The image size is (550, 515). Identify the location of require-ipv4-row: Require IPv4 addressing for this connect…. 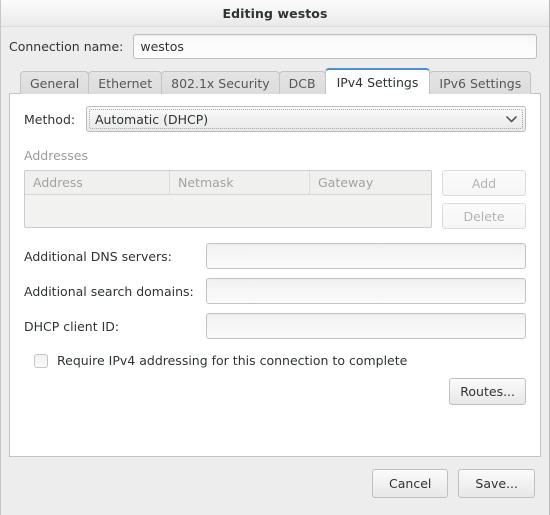
(275, 360).